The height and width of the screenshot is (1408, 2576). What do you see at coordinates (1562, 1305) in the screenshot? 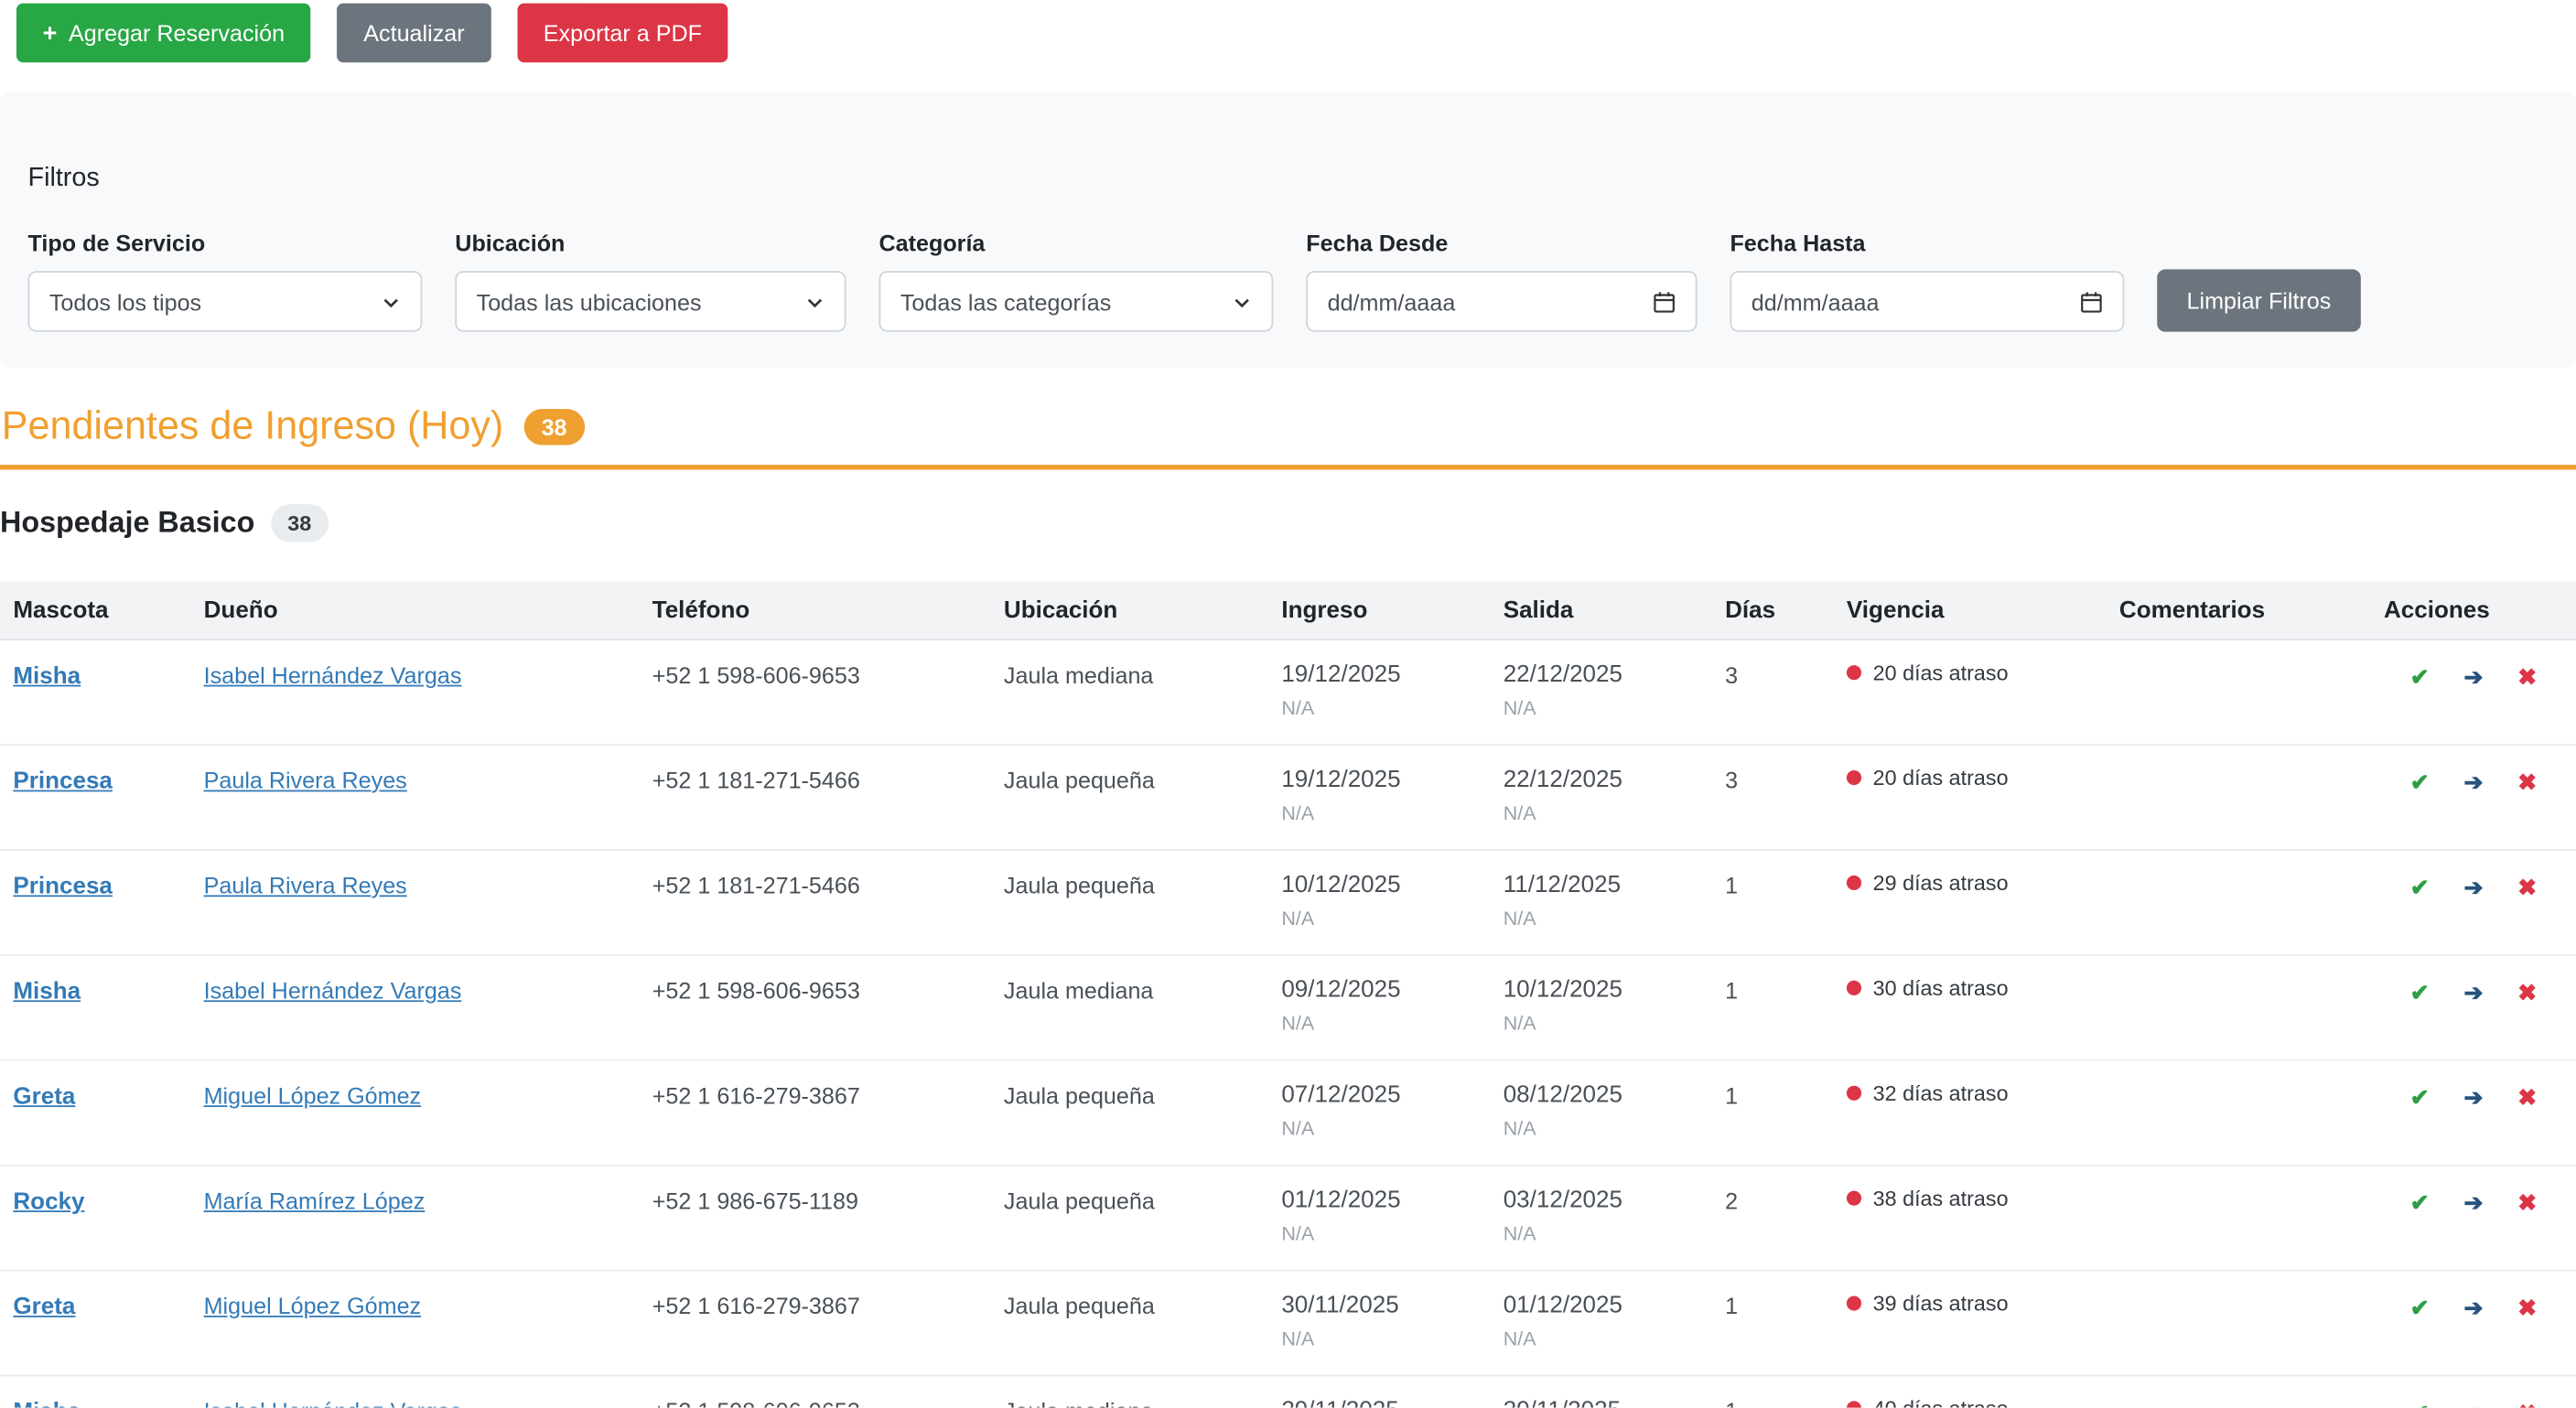
I see `checkout-date: 01/12/2025` at bounding box center [1562, 1305].